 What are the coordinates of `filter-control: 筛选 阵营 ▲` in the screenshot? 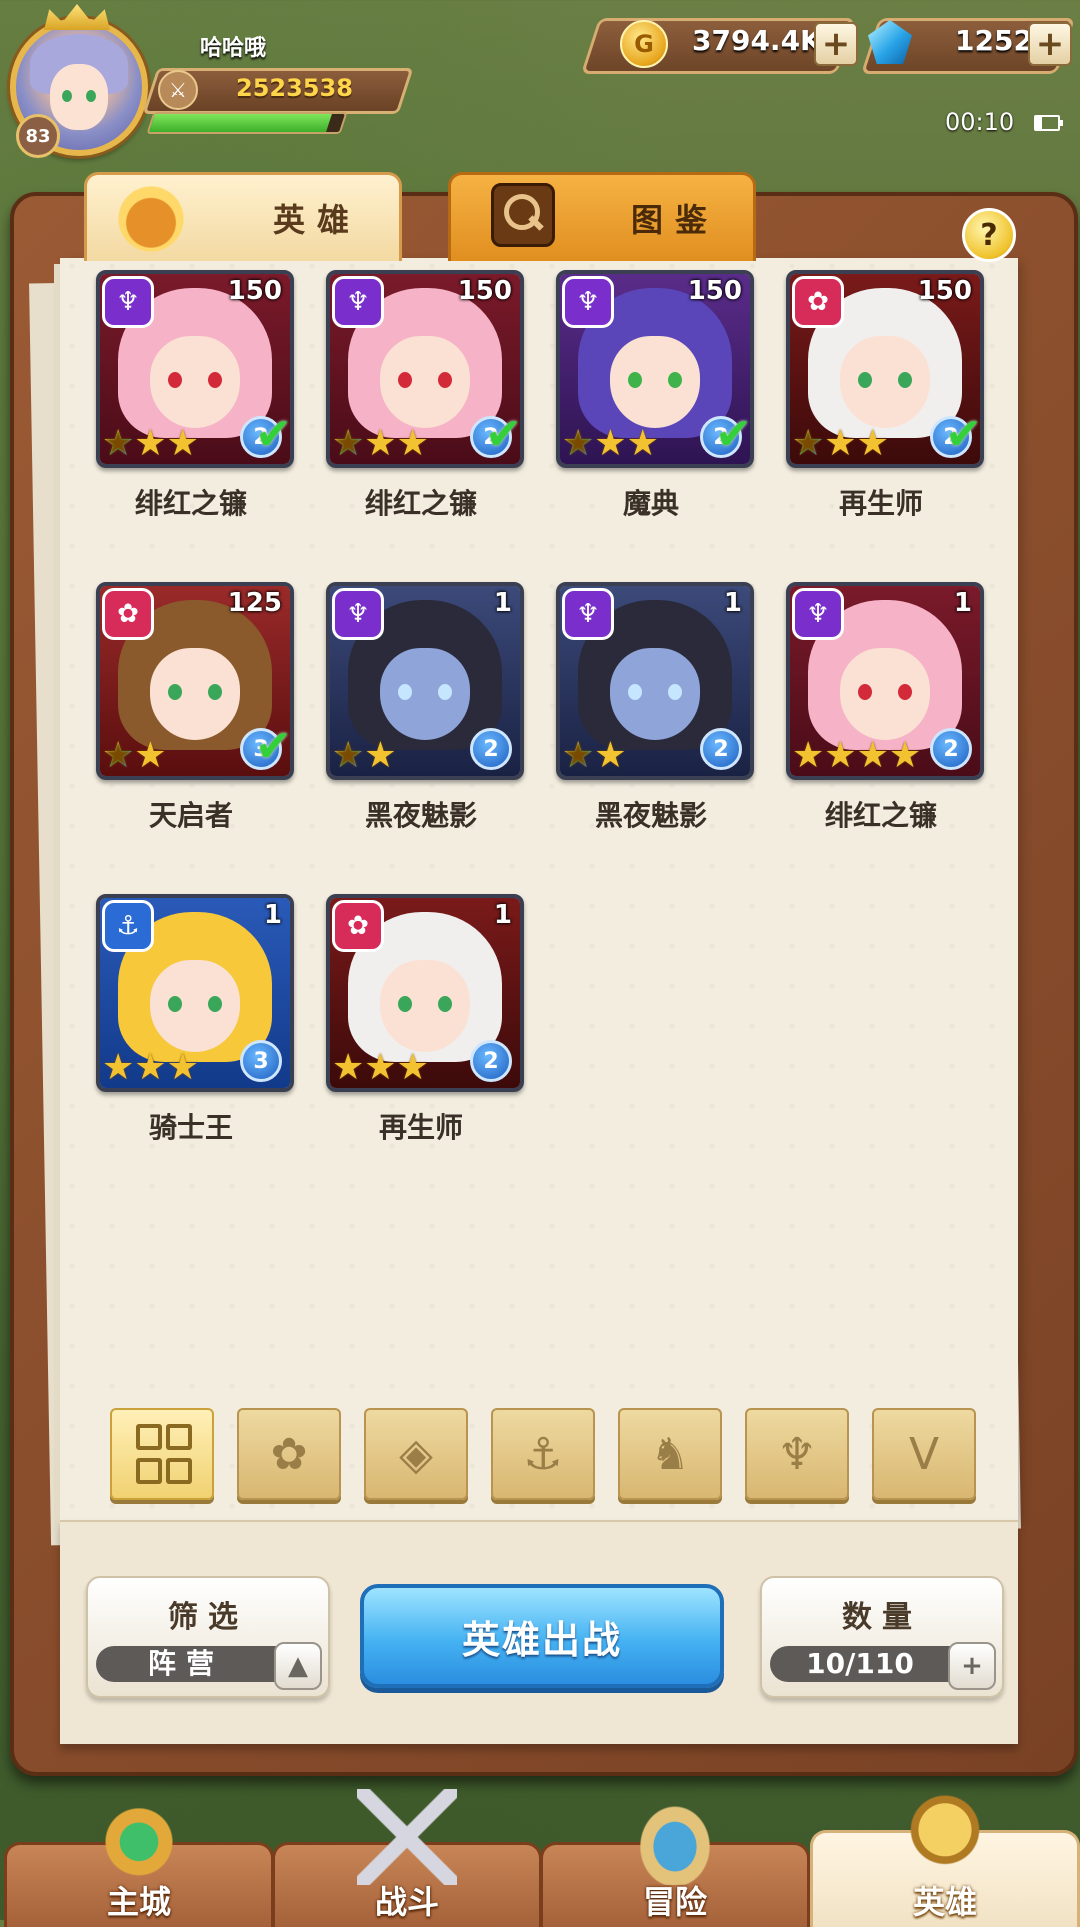 It's located at (208, 1637).